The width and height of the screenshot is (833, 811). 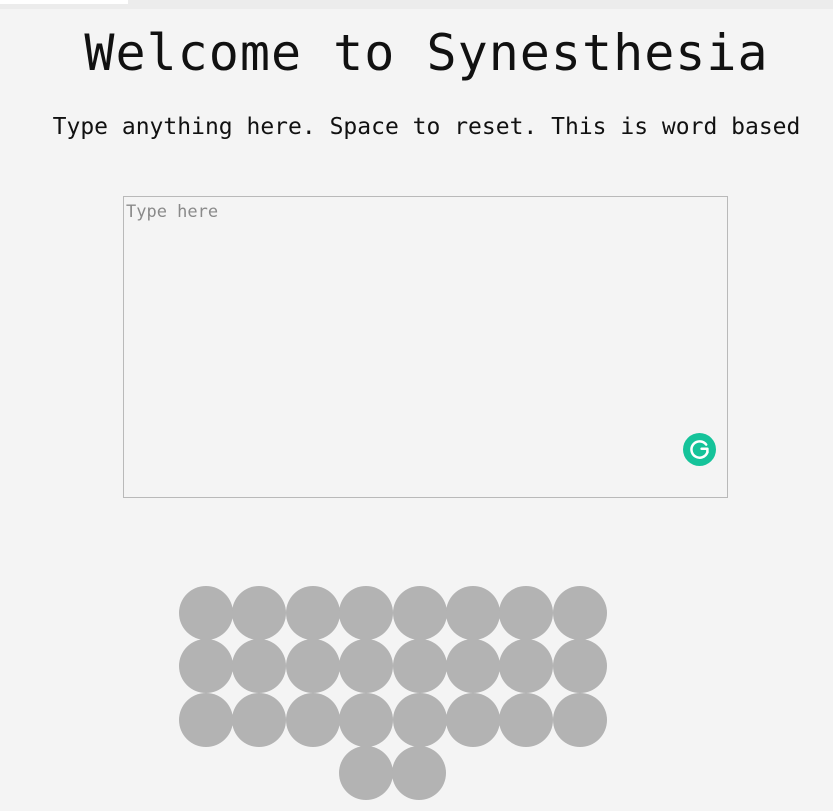 What do you see at coordinates (64, 2) in the screenshot?
I see `browser-tab-strip` at bounding box center [64, 2].